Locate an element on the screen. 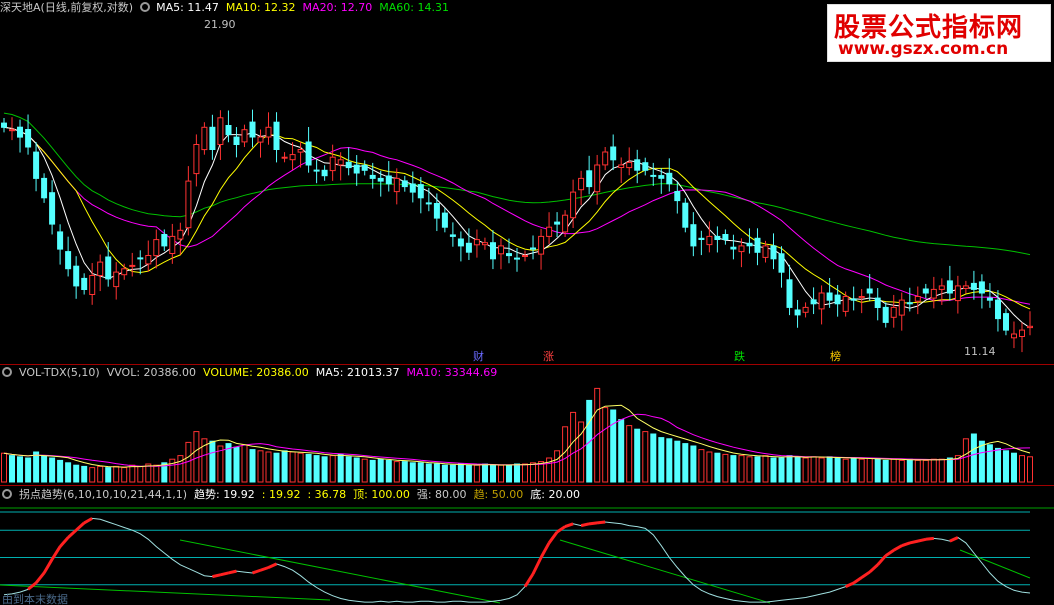 The height and width of the screenshot is (605, 1054). volume-indicator-name: VOL-TDX(5,10) is located at coordinates (59, 372).